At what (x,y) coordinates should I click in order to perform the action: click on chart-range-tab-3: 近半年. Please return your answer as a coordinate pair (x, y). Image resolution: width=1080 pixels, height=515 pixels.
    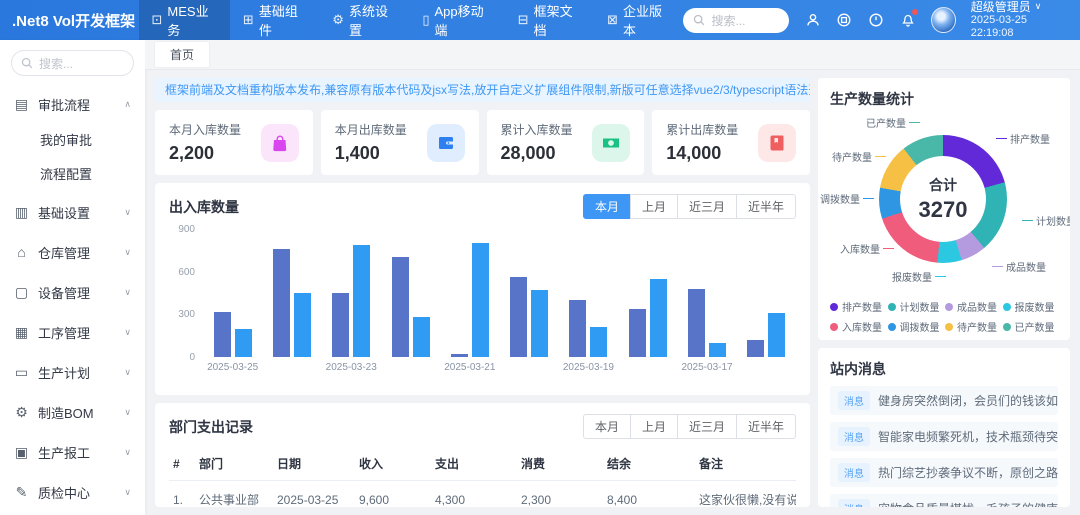
    Looking at the image, I should click on (765, 206).